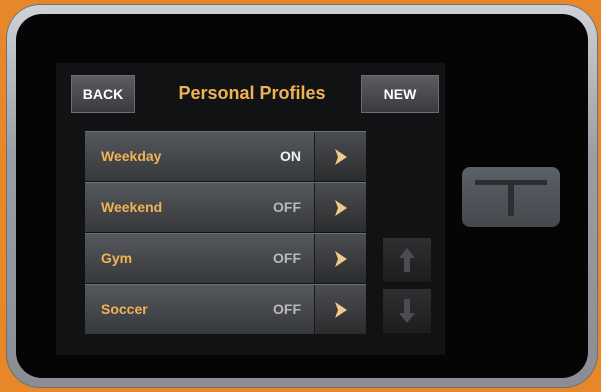 Image resolution: width=601 pixels, height=392 pixels. I want to click on profile-row-weekday: Weekday ON, so click(225, 156).